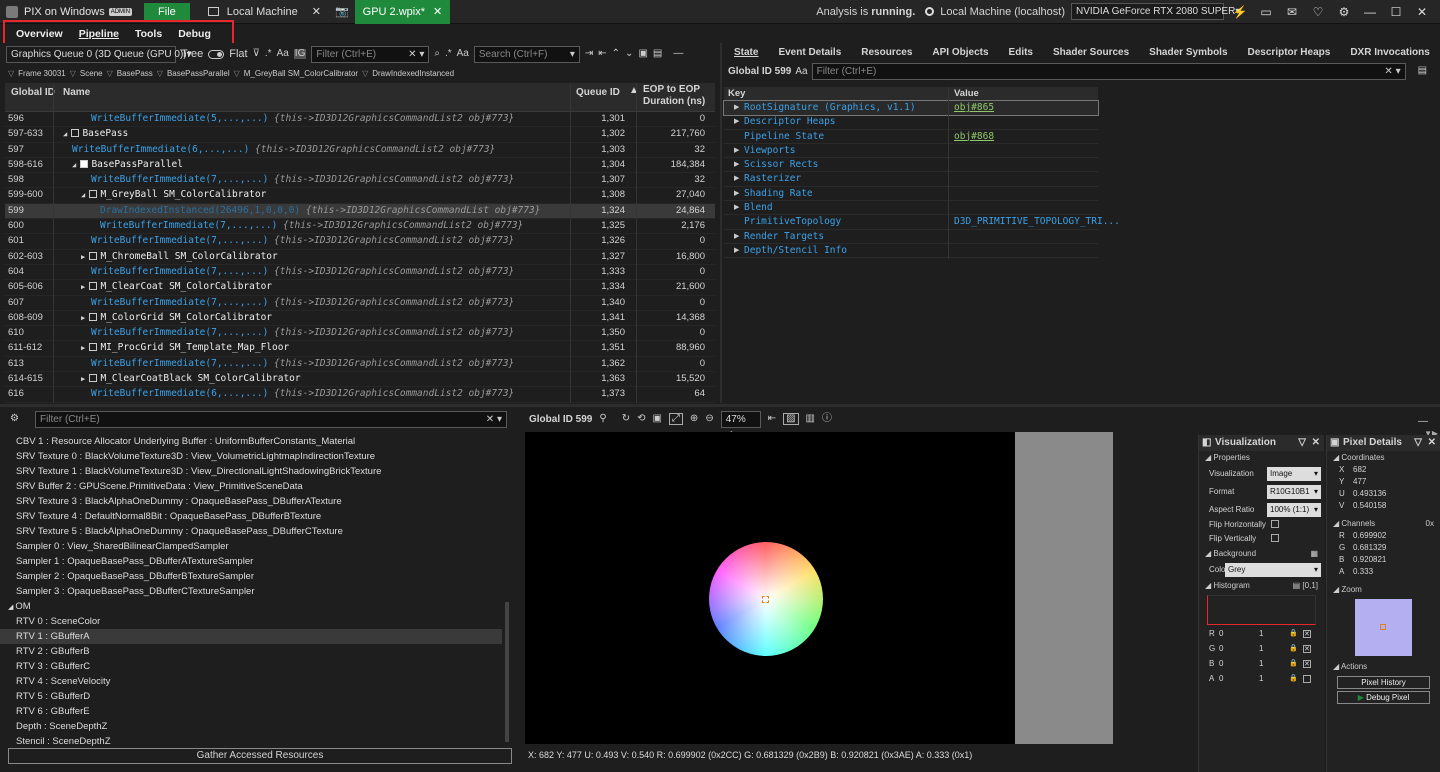 The image size is (1440, 772). I want to click on breadcrumb-item: BasePass, so click(135, 73).